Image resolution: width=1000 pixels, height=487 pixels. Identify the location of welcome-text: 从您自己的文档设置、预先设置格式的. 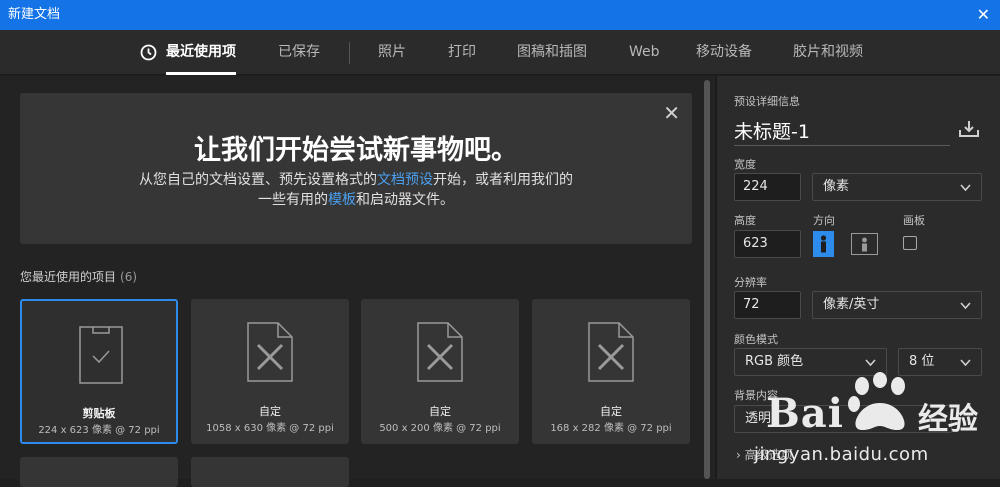
(258, 180).